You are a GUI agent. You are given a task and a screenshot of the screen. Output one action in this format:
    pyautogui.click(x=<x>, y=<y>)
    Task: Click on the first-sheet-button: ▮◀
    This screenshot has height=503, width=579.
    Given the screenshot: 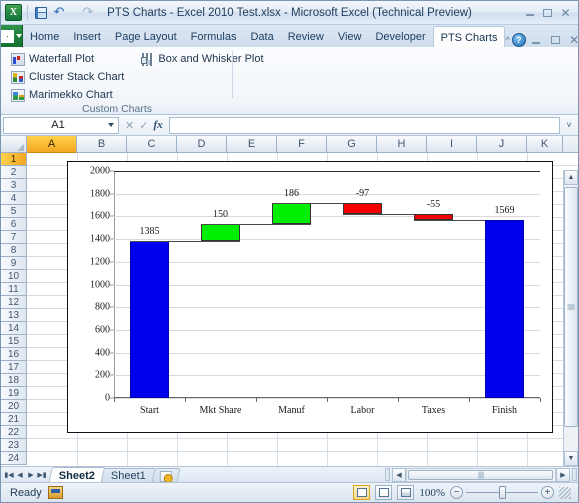 What is the action you would take?
    pyautogui.click(x=9, y=475)
    